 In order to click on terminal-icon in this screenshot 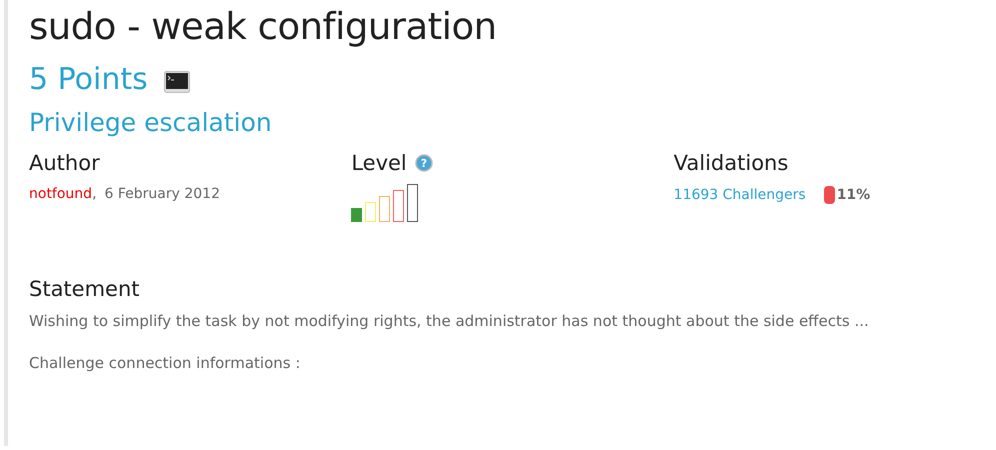, I will do `click(177, 82)`.